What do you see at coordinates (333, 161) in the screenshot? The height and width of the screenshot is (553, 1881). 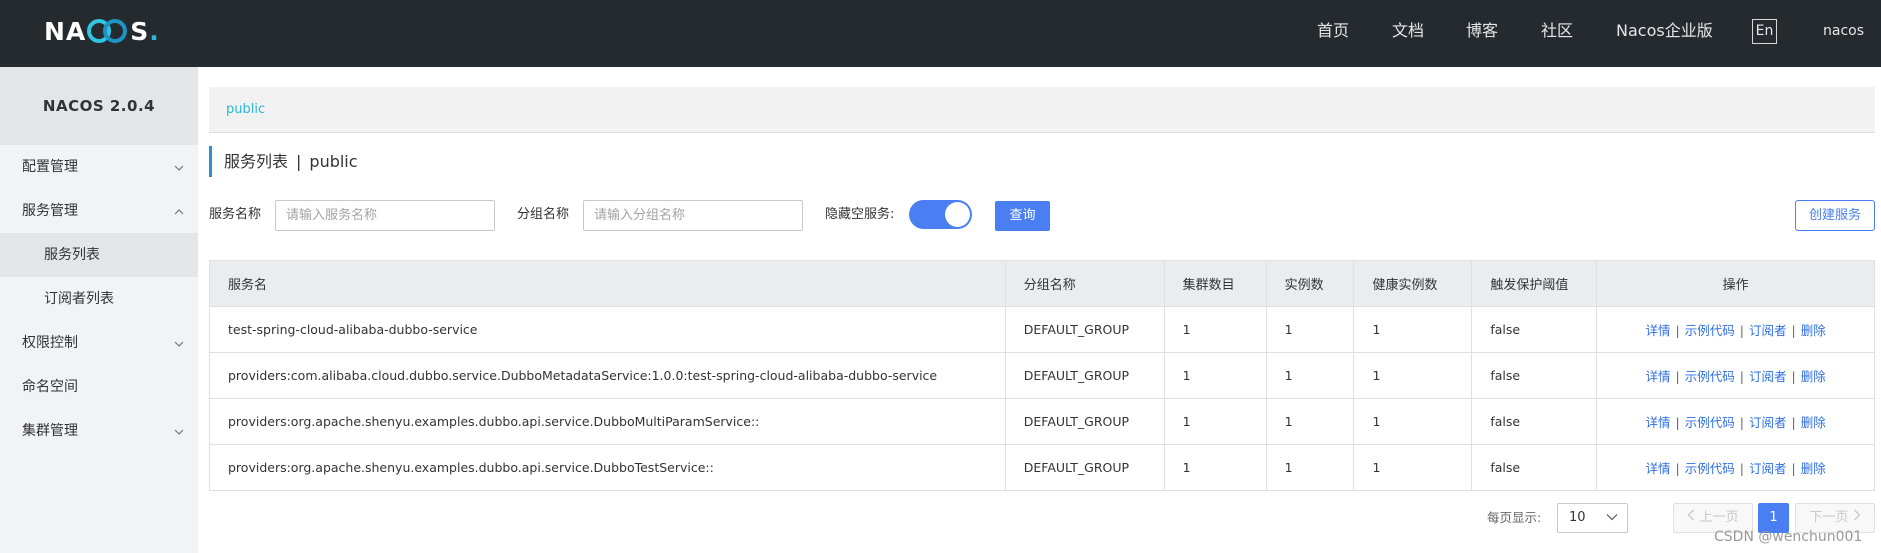 I see `page-title-namespace: public` at bounding box center [333, 161].